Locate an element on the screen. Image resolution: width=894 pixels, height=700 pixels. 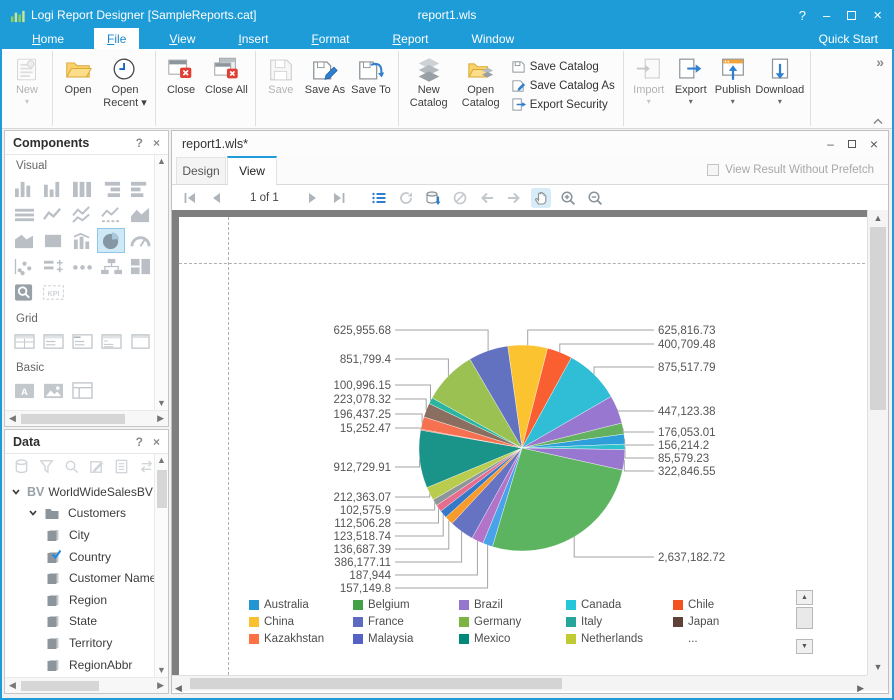
save-catalog-button: Save Catalog is located at coordinates (563, 66).